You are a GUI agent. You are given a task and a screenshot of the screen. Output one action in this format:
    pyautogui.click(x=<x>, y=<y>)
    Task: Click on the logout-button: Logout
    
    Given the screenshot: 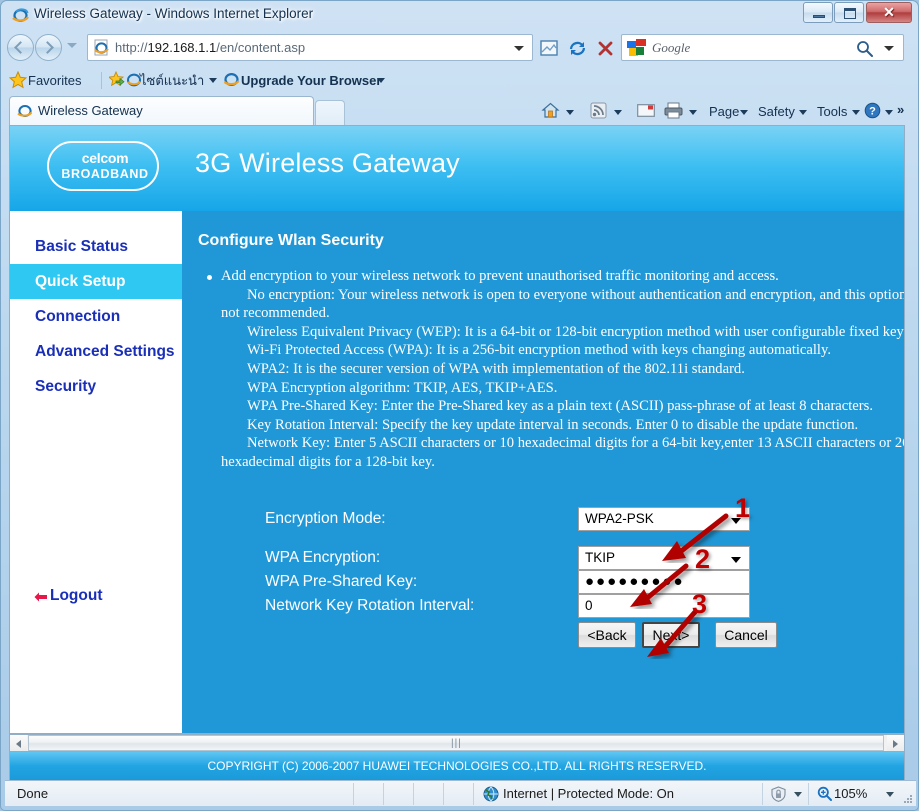 What is the action you would take?
    pyautogui.click(x=76, y=596)
    